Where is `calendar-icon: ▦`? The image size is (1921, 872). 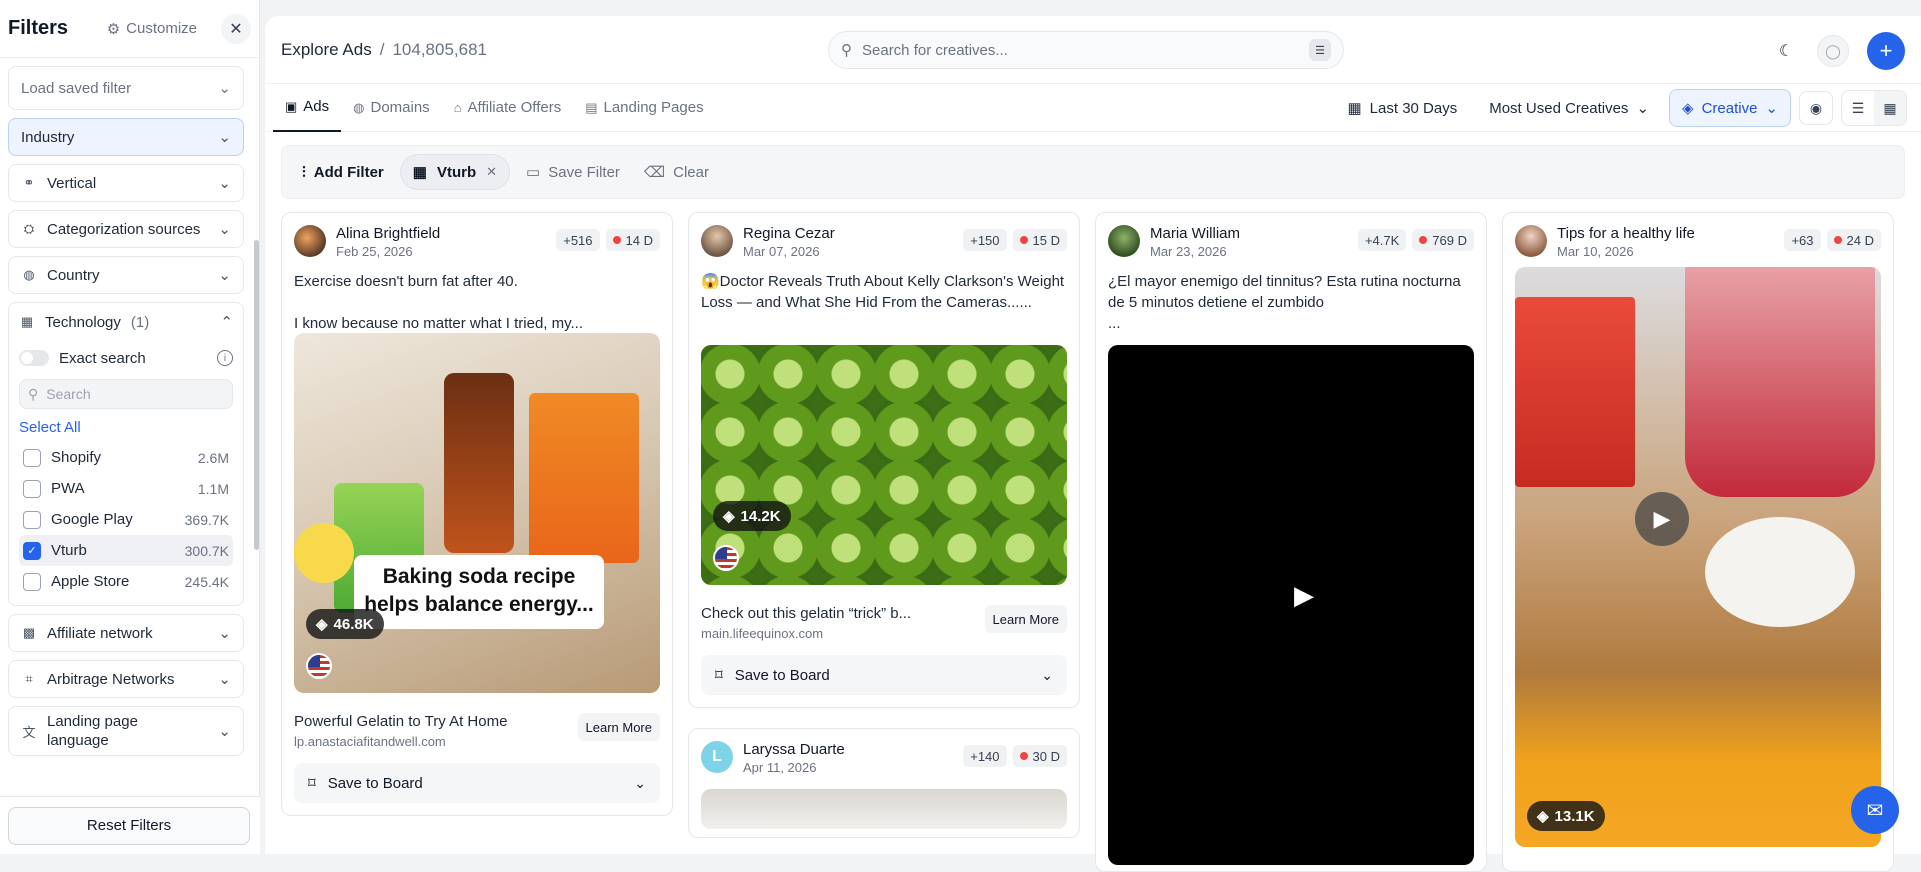 calendar-icon: ▦ is located at coordinates (1354, 108).